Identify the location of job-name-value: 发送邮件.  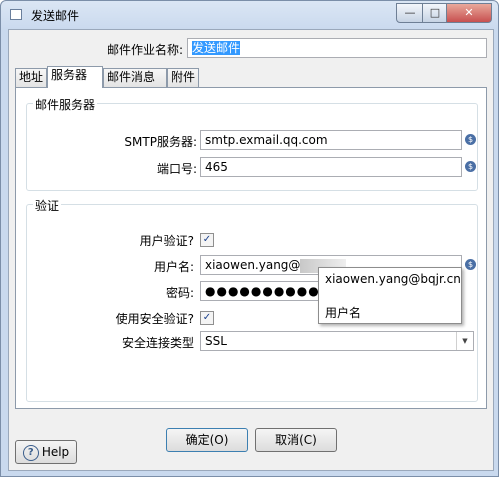
(216, 48).